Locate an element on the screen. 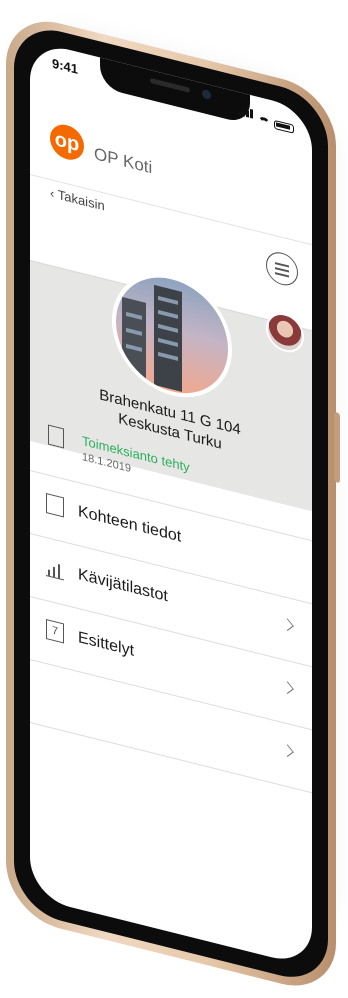  op-logo-icon: op is located at coordinates (67, 142).